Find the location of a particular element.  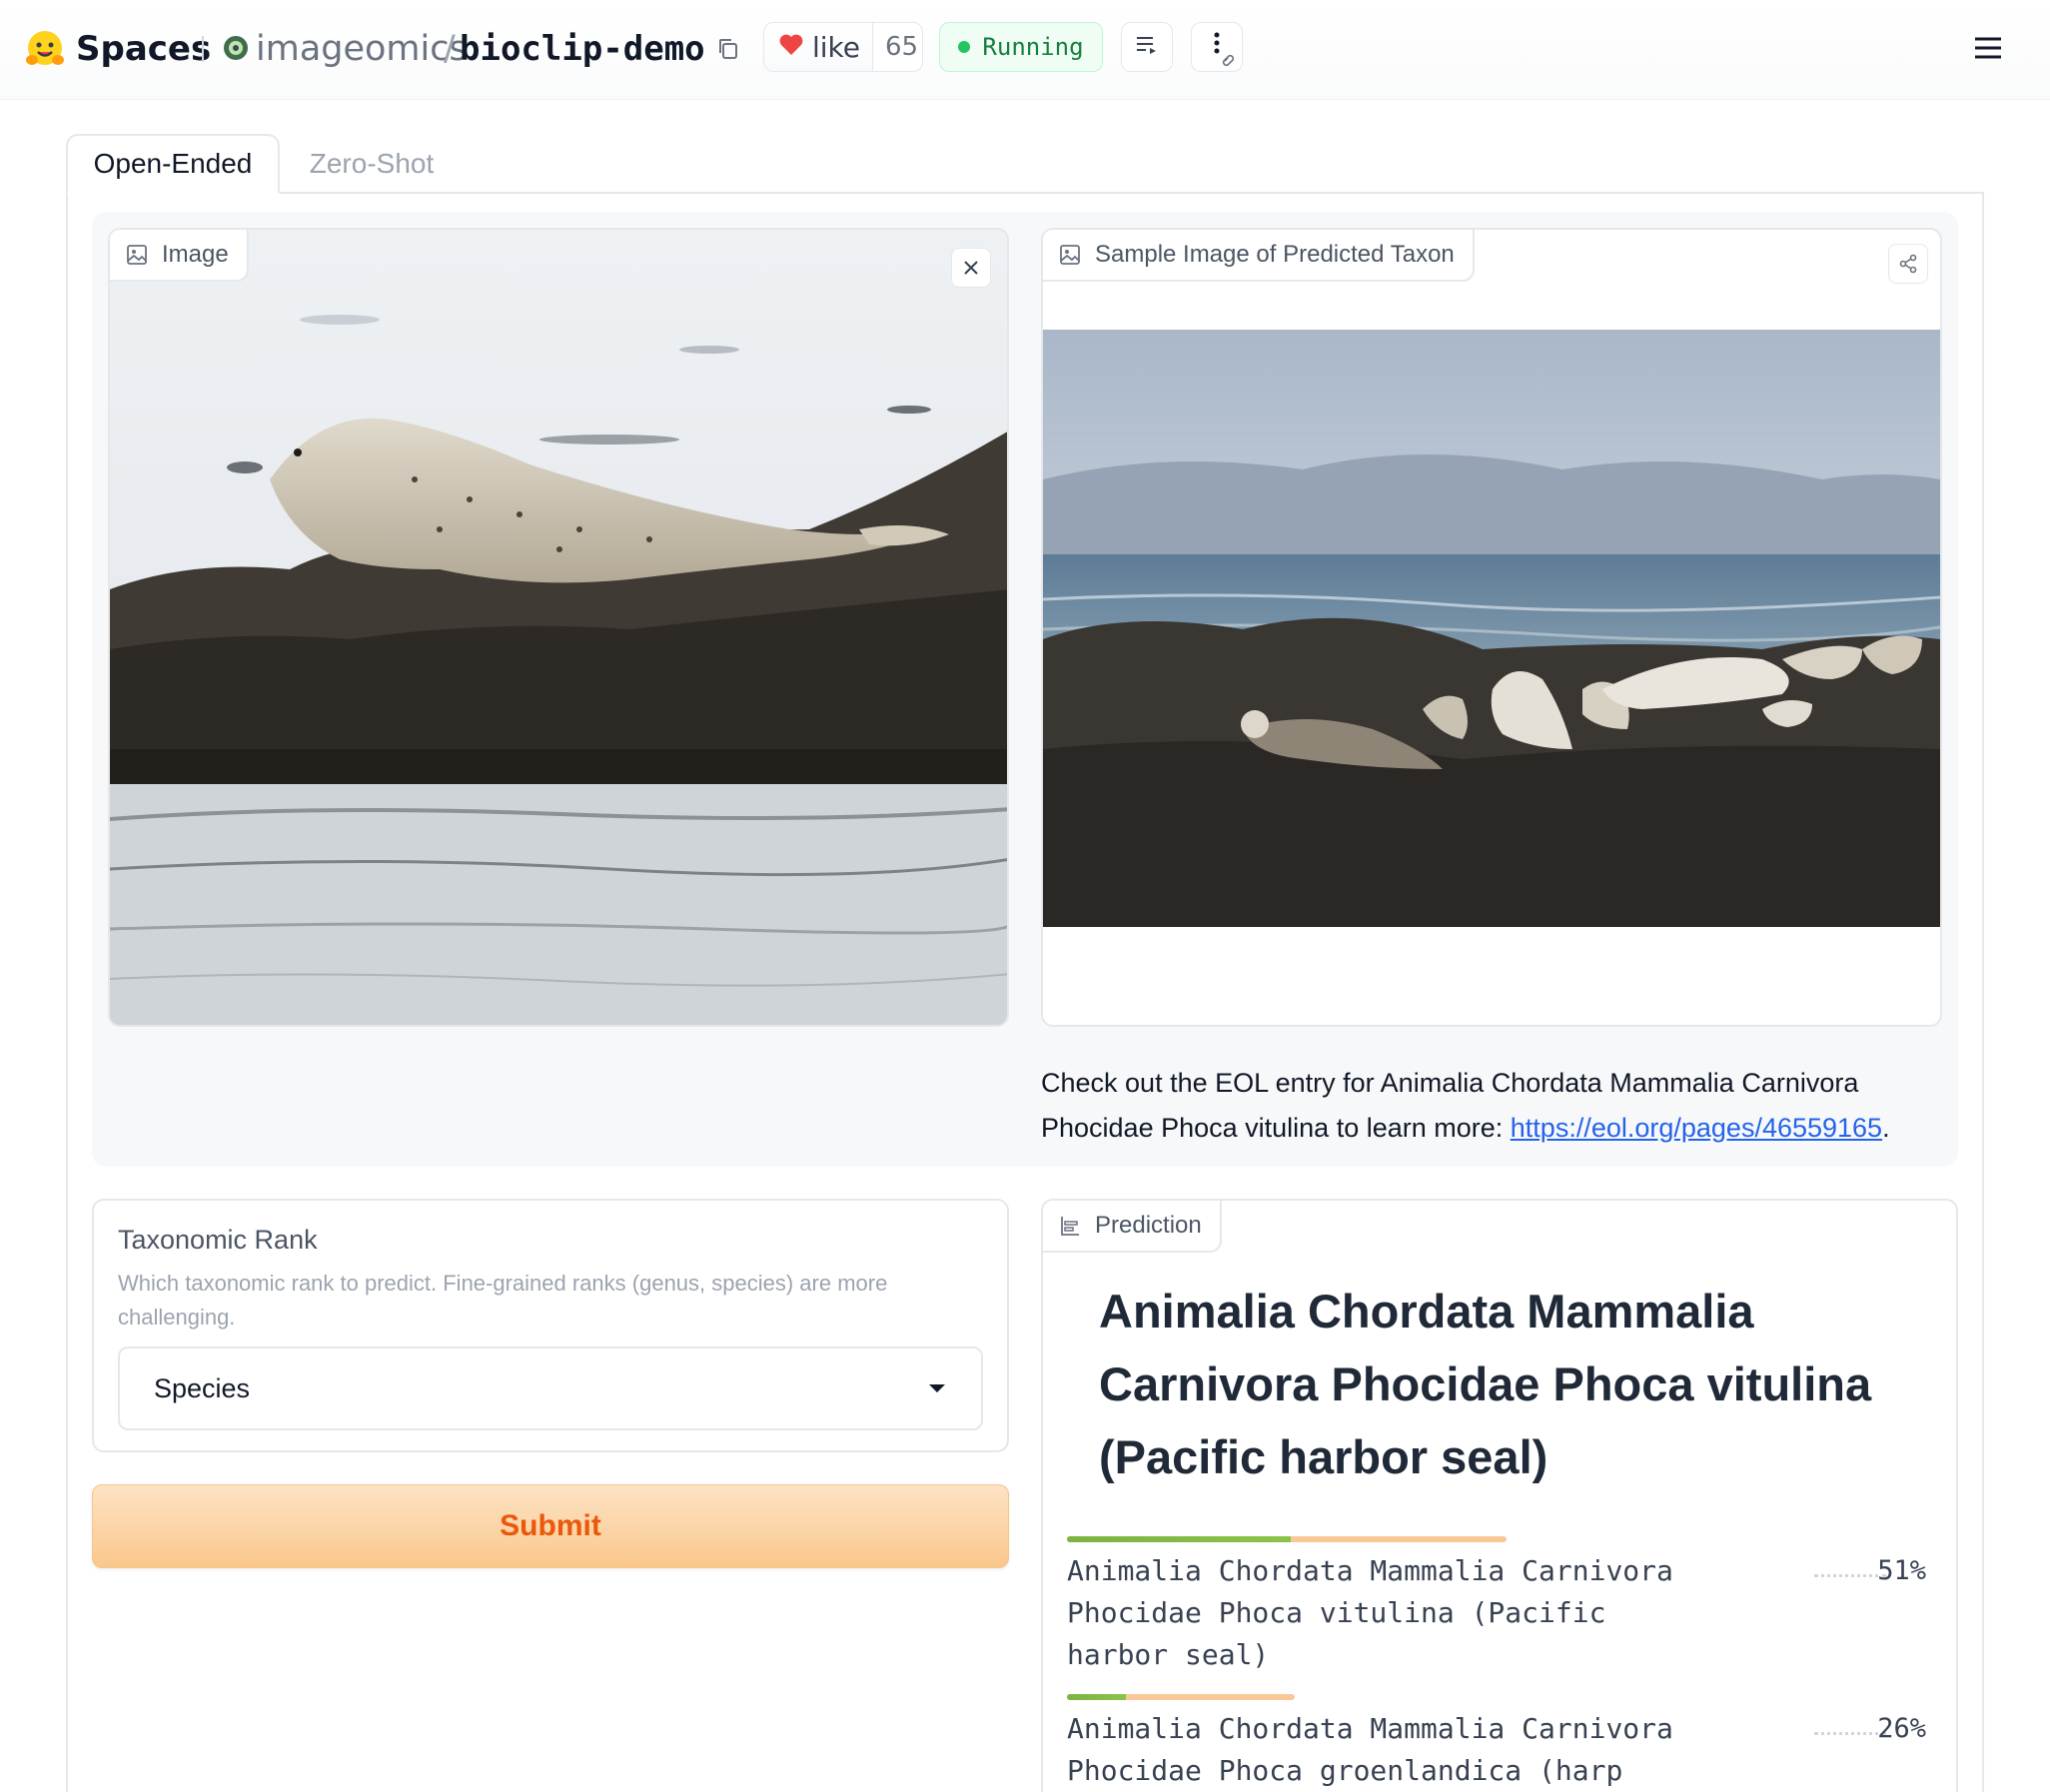

like-label: like is located at coordinates (836, 47).